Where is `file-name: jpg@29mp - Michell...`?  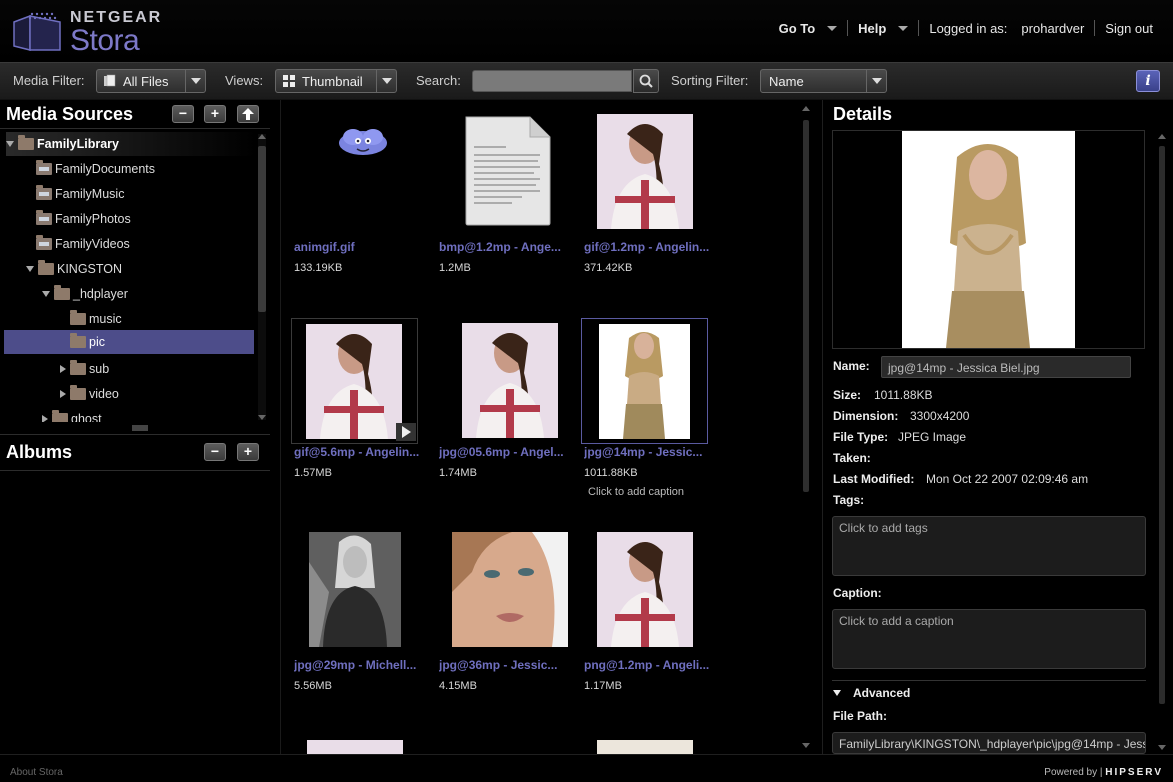 file-name: jpg@29mp - Michell... is located at coordinates (356, 665).